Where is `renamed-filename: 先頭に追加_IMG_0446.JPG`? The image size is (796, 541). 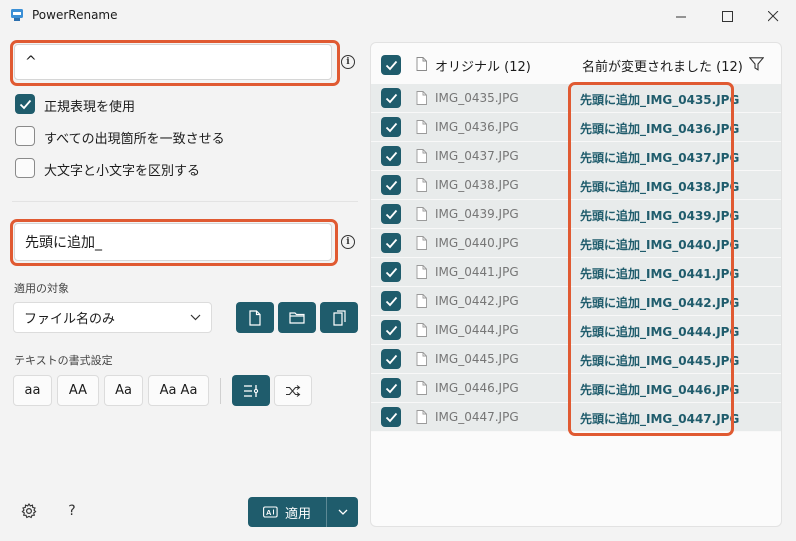
renamed-filename: 先頭に追加_IMG_0446.JPG is located at coordinates (660, 390).